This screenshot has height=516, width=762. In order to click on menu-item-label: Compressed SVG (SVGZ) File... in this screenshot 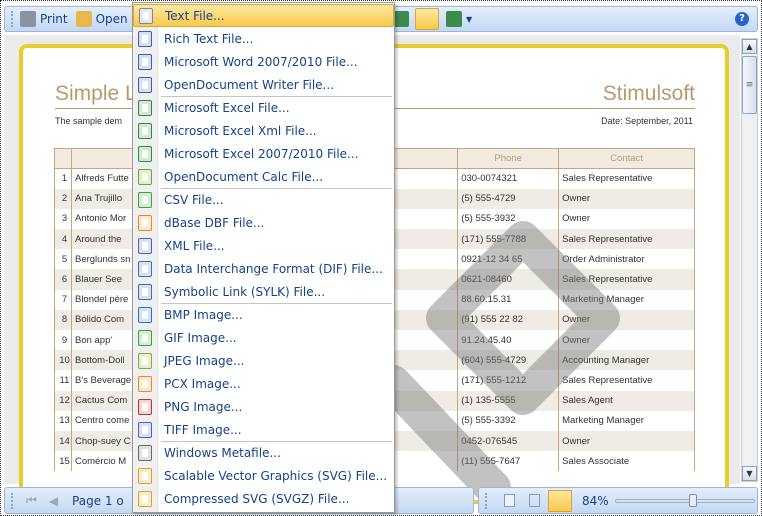, I will do `click(257, 498)`.